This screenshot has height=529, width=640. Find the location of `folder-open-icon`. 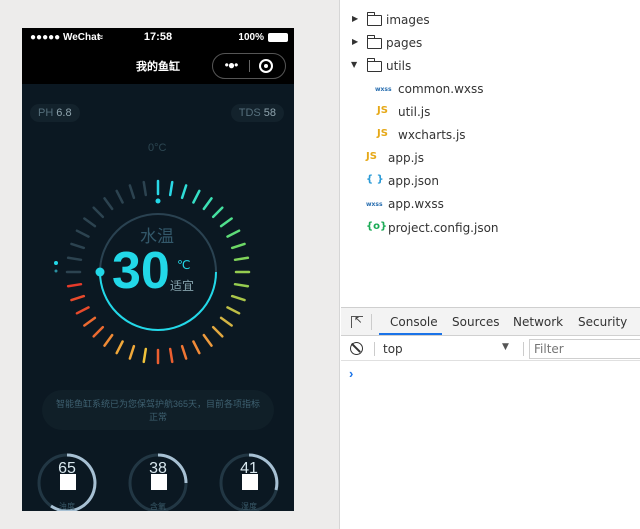

folder-open-icon is located at coordinates (374, 65).